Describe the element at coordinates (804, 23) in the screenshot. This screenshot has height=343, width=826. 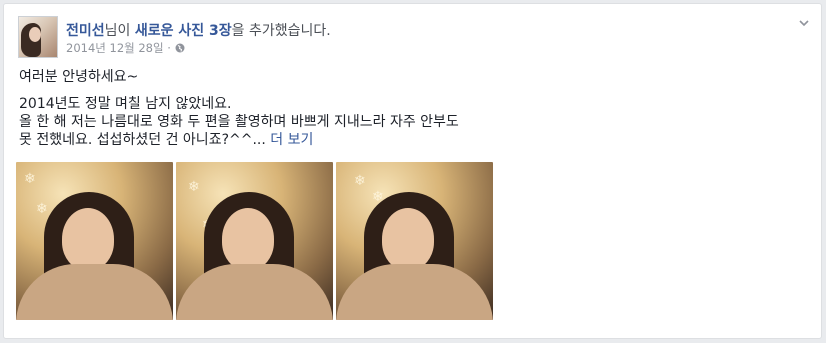
I see `chevron-down-icon` at that location.